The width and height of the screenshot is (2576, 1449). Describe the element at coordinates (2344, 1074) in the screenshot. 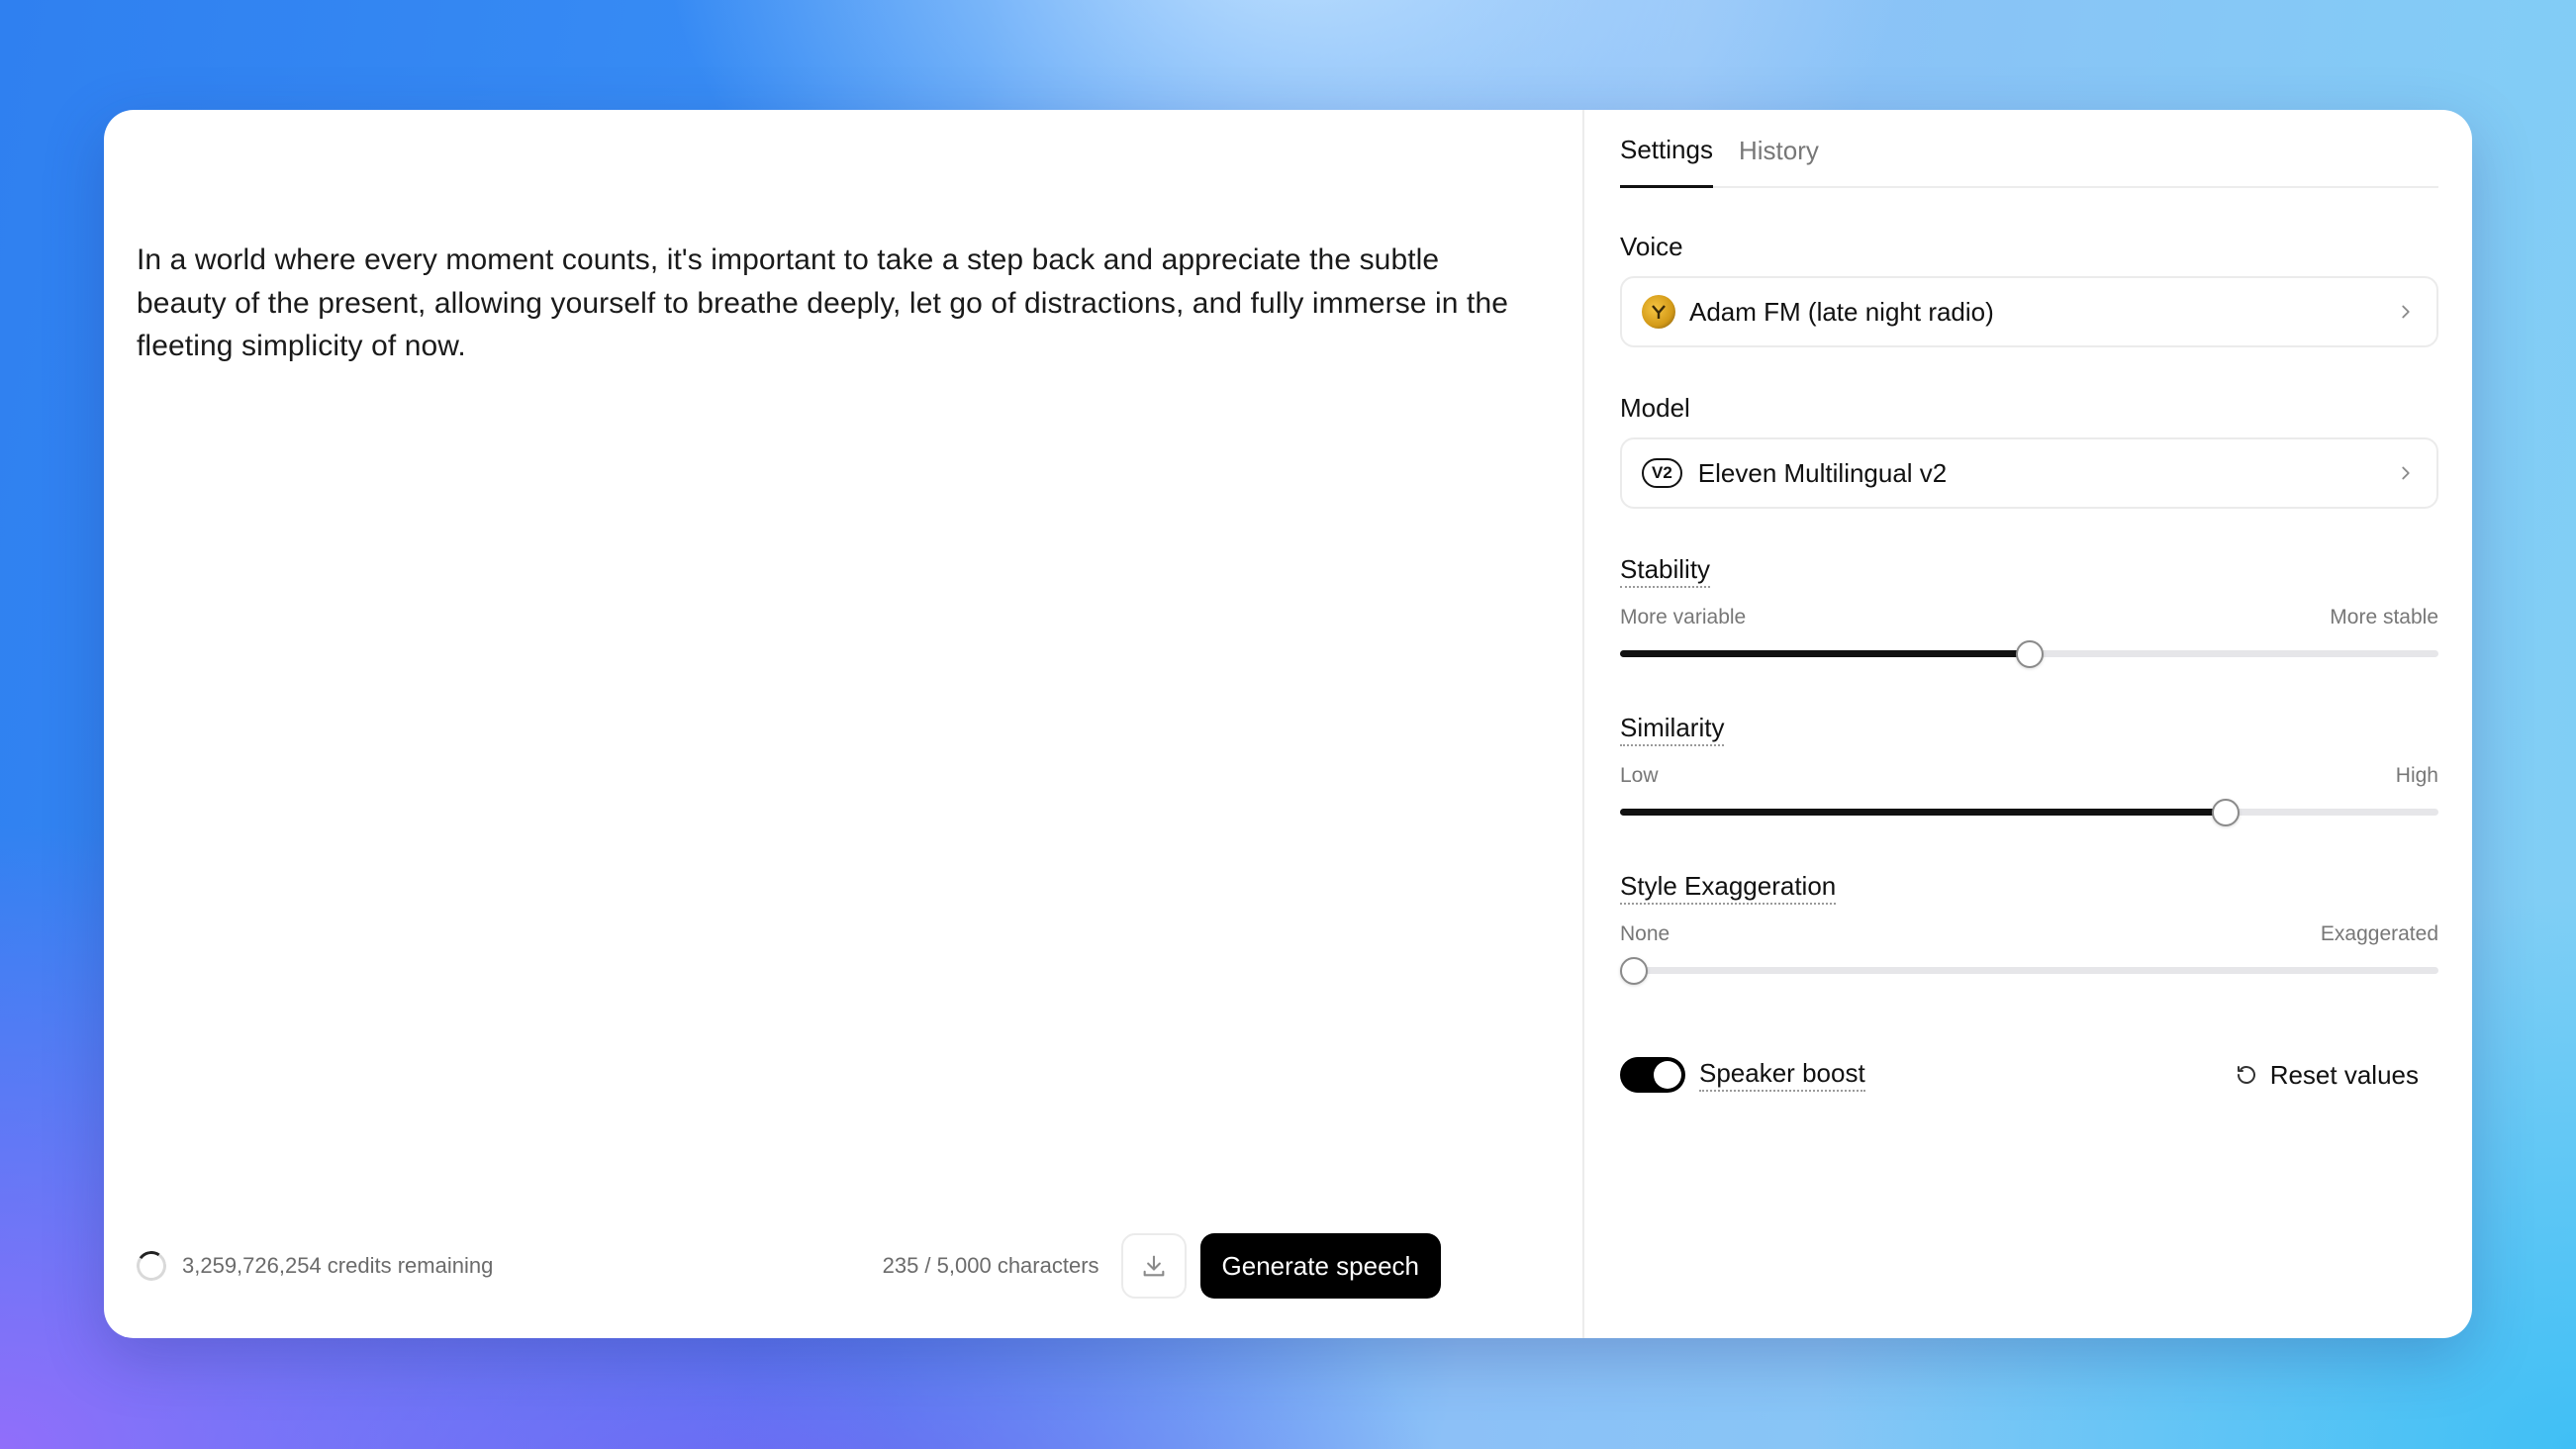

I see `reset-values-label: Reset values` at that location.